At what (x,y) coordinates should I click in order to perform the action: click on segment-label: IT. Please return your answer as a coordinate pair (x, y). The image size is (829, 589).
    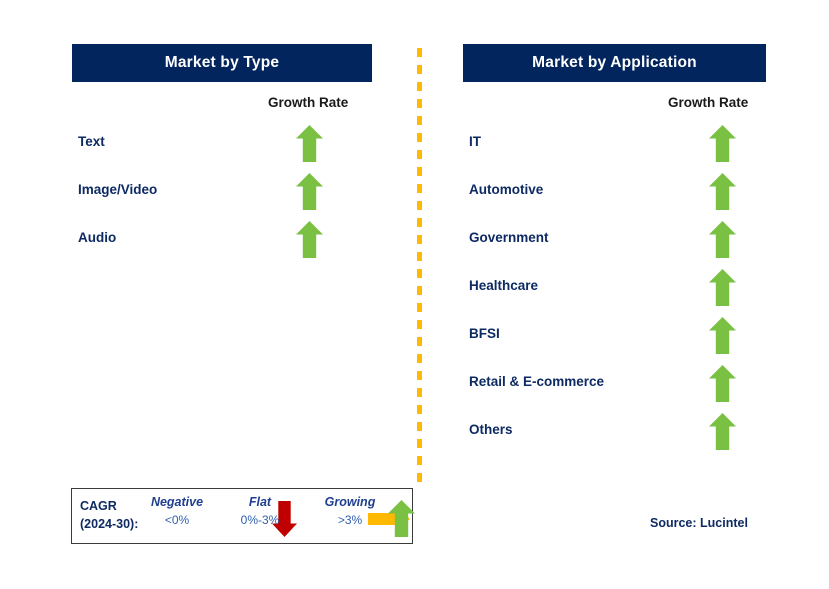
    Looking at the image, I should click on (475, 141).